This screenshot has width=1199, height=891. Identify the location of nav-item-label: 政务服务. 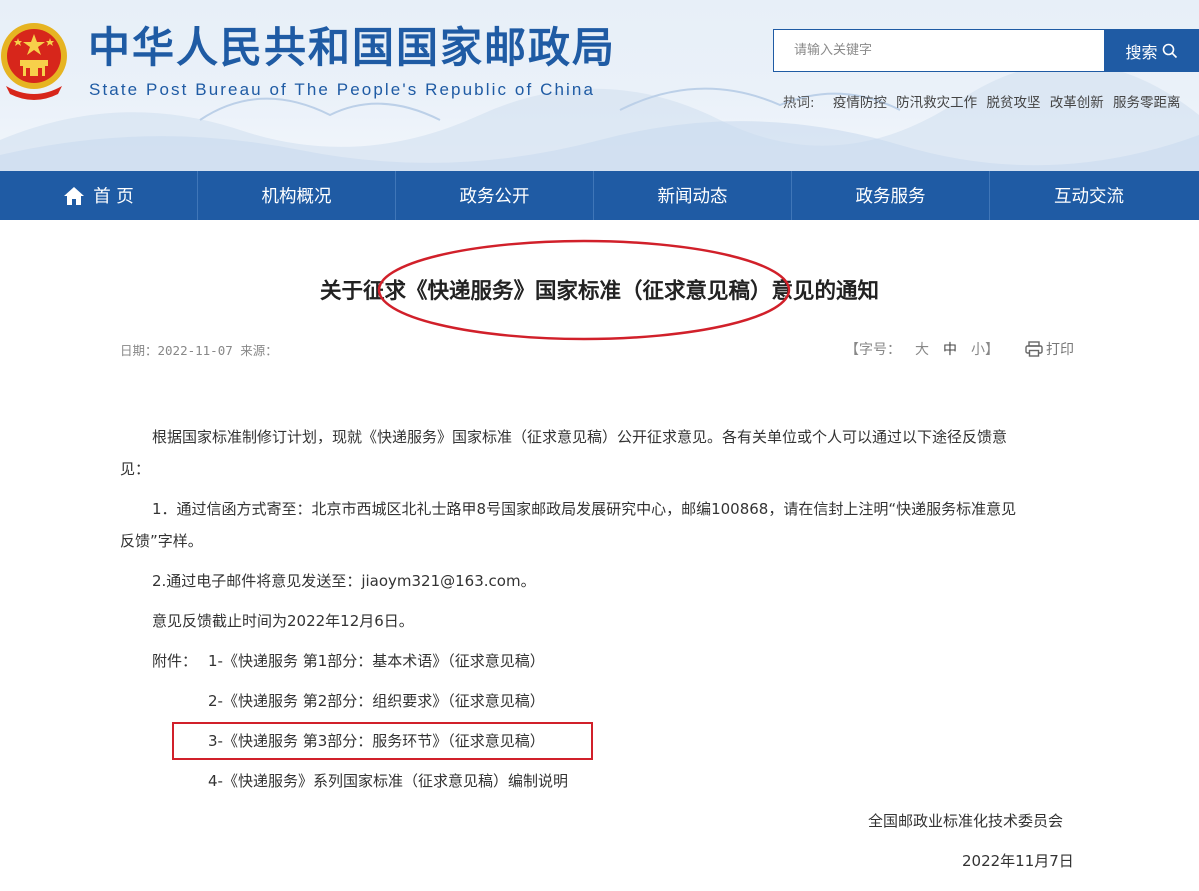
(890, 197).